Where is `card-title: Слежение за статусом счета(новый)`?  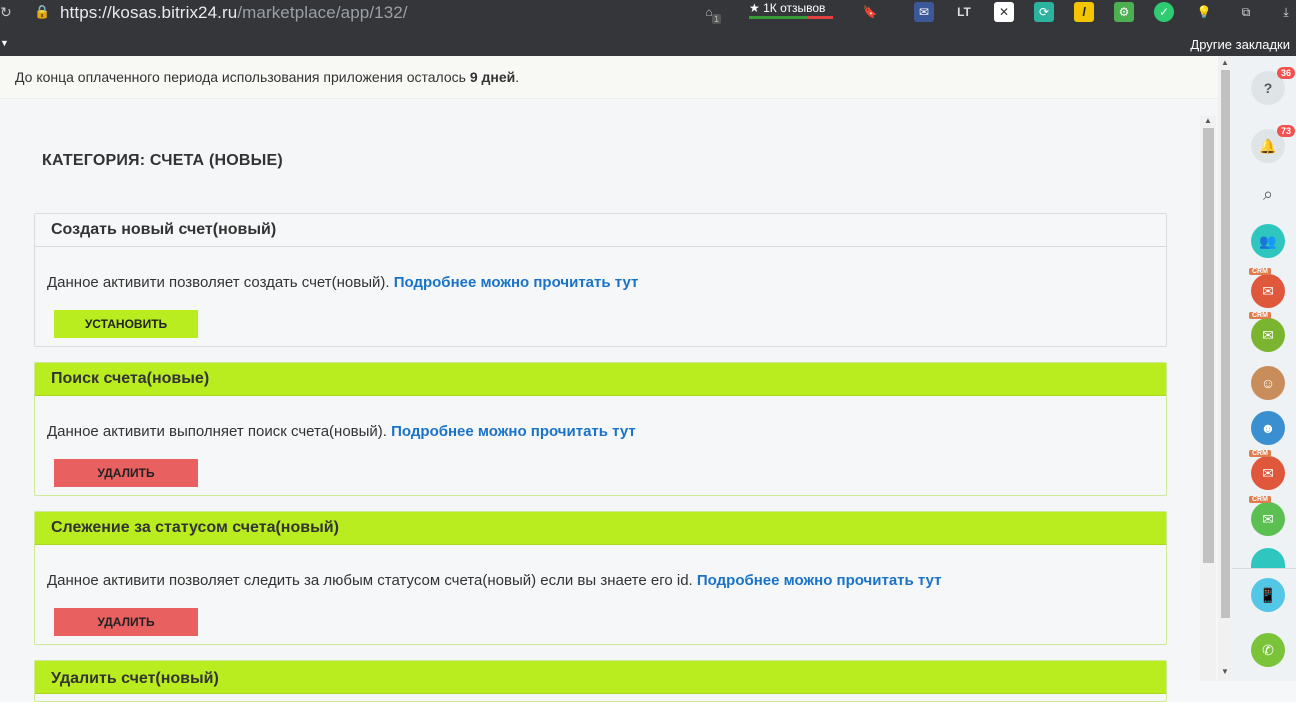 card-title: Слежение за статусом счета(новый) is located at coordinates (195, 527).